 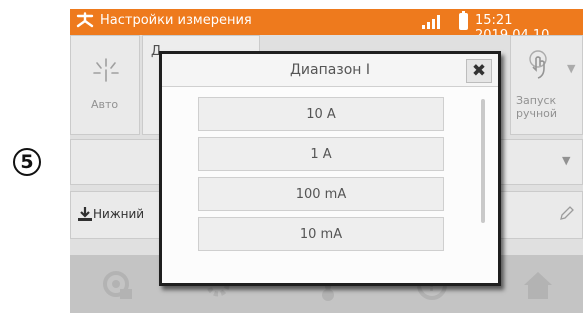 What do you see at coordinates (321, 234) in the screenshot?
I see `range-option-10ma: 10 mA` at bounding box center [321, 234].